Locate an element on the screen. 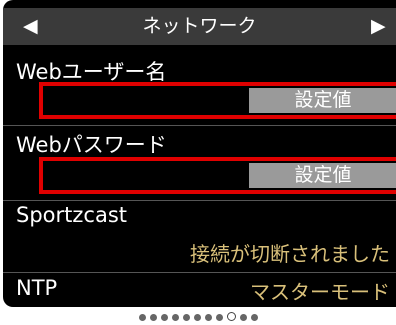 The image size is (396, 325). web-username-value: 設定値 is located at coordinates (322, 100).